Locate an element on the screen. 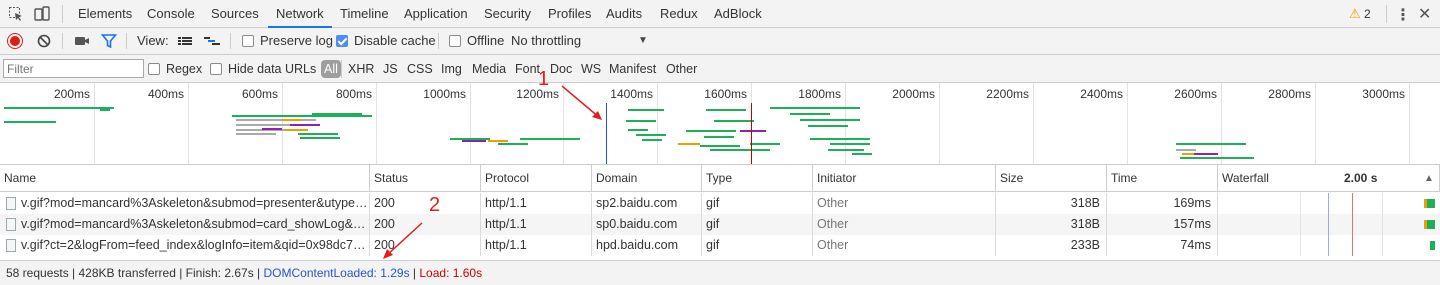 The height and width of the screenshot is (285, 1440). type-filter-ws: WS is located at coordinates (591, 69).